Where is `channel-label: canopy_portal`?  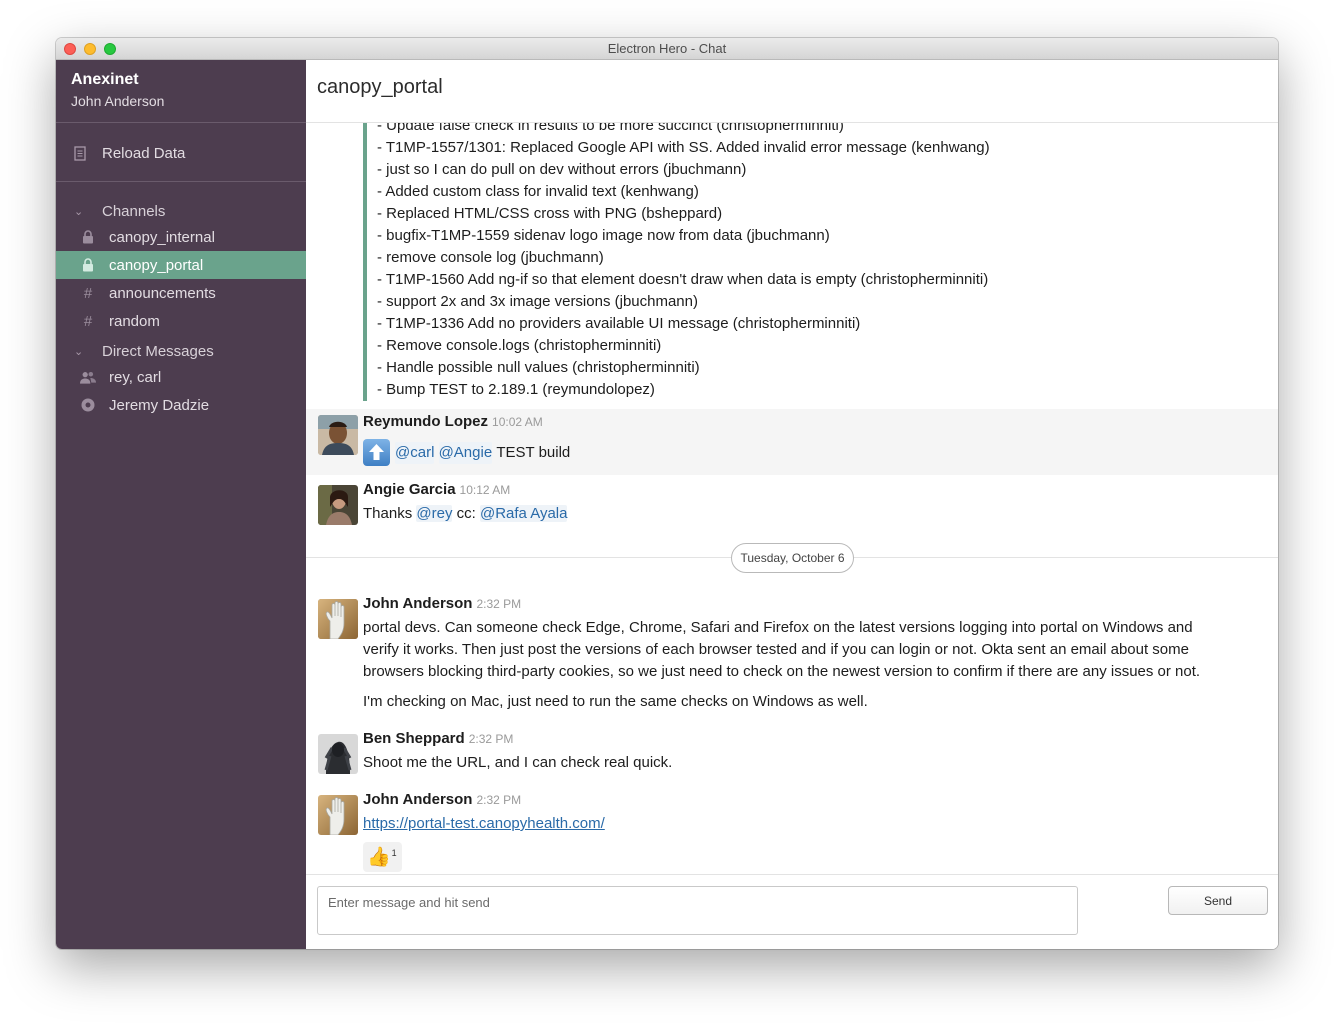
channel-label: canopy_portal is located at coordinates (156, 265).